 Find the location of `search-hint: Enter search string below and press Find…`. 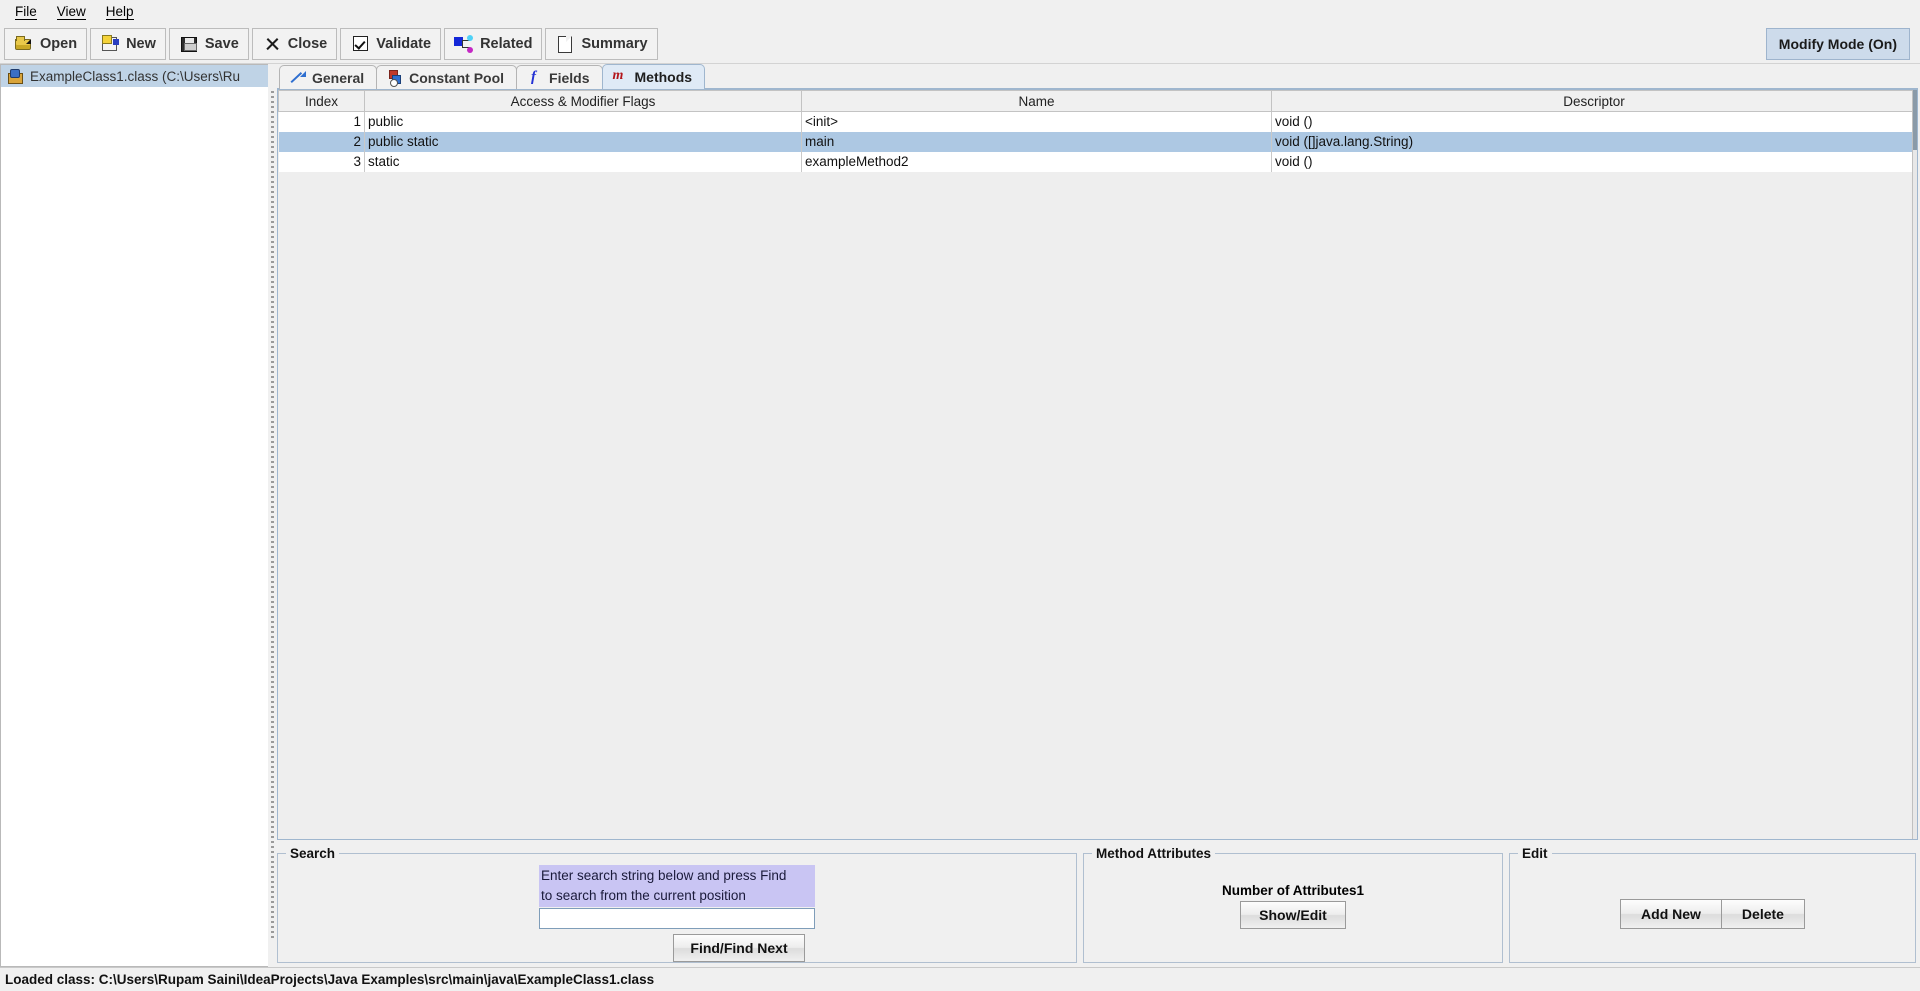

search-hint: Enter search string below and press Find… is located at coordinates (677, 886).